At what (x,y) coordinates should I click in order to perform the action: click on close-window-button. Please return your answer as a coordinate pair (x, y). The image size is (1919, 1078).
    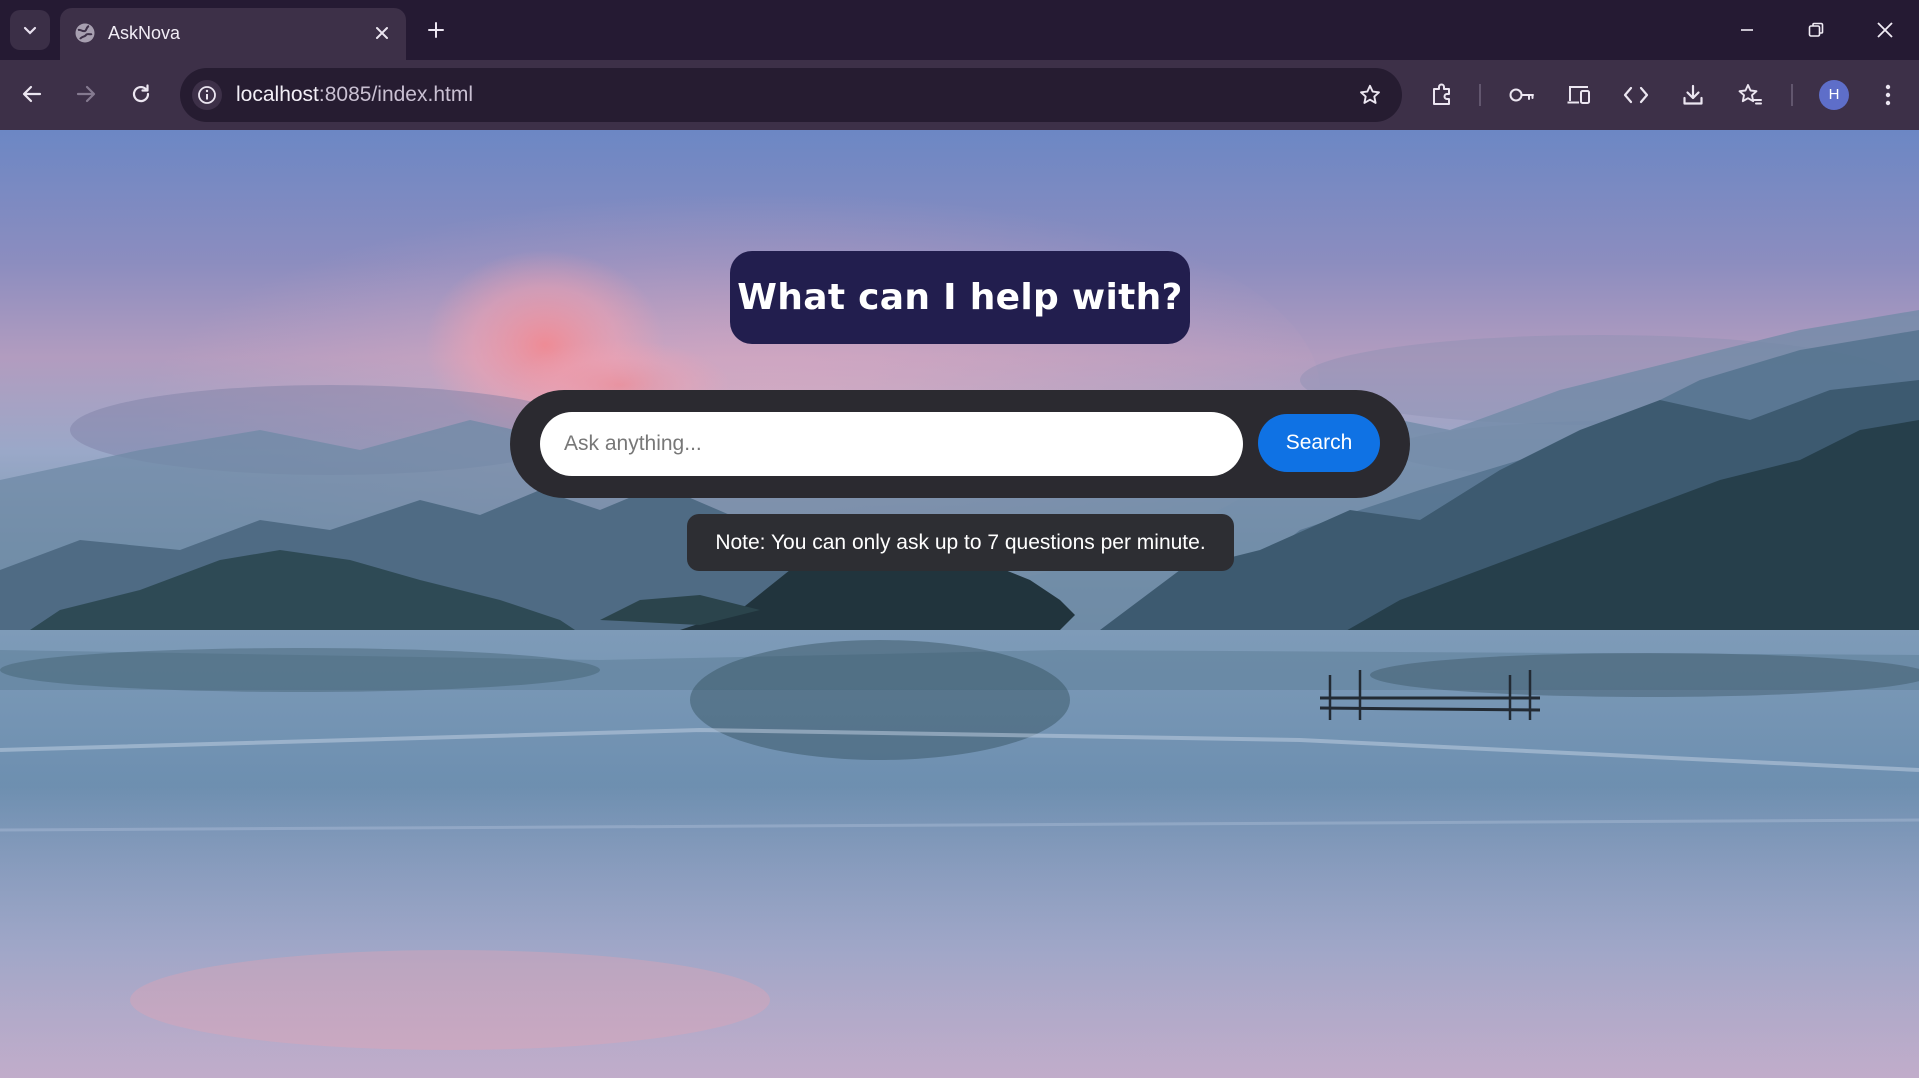
    Looking at the image, I should click on (1885, 30).